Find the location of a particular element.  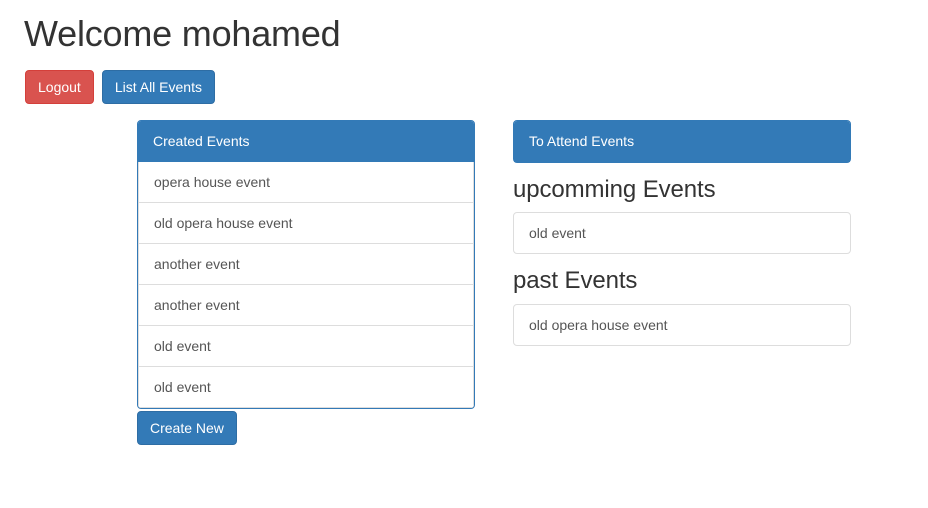

upcoming-events-heading: upcomming Events is located at coordinates (614, 189).